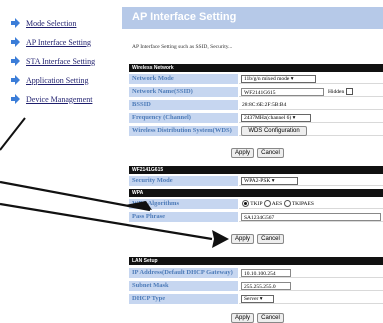 The height and width of the screenshot is (323, 383). What do you see at coordinates (59, 99) in the screenshot?
I see `sidebar-item-label: Device Management` at bounding box center [59, 99].